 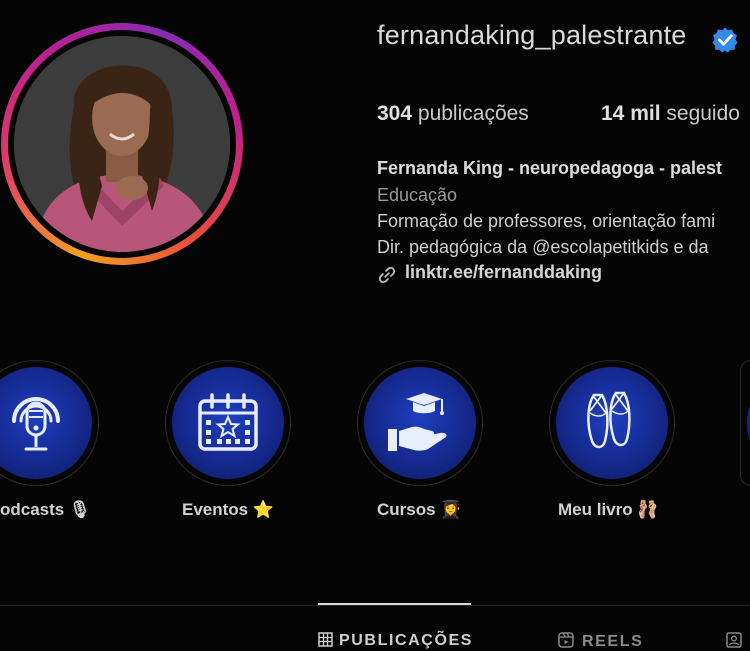 I want to click on followers-count: 14 mil seguido, so click(x=670, y=114).